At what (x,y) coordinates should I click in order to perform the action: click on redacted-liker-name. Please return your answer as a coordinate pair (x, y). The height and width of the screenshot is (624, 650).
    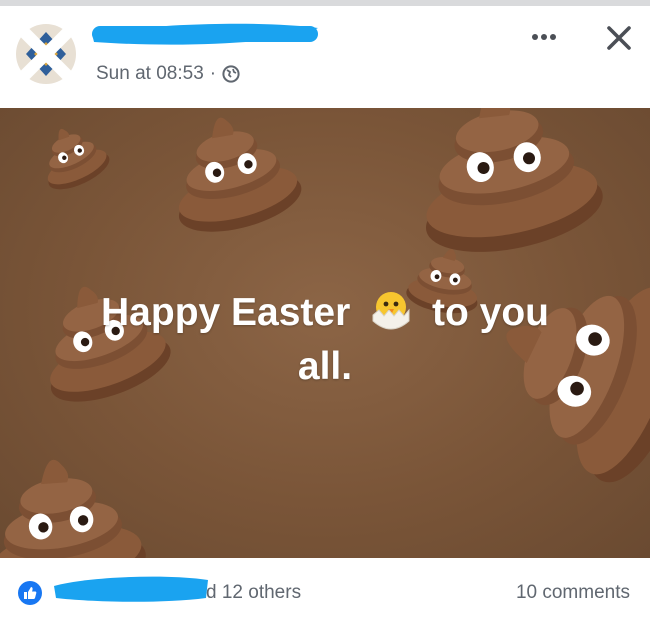
    Looking at the image, I should click on (131, 588).